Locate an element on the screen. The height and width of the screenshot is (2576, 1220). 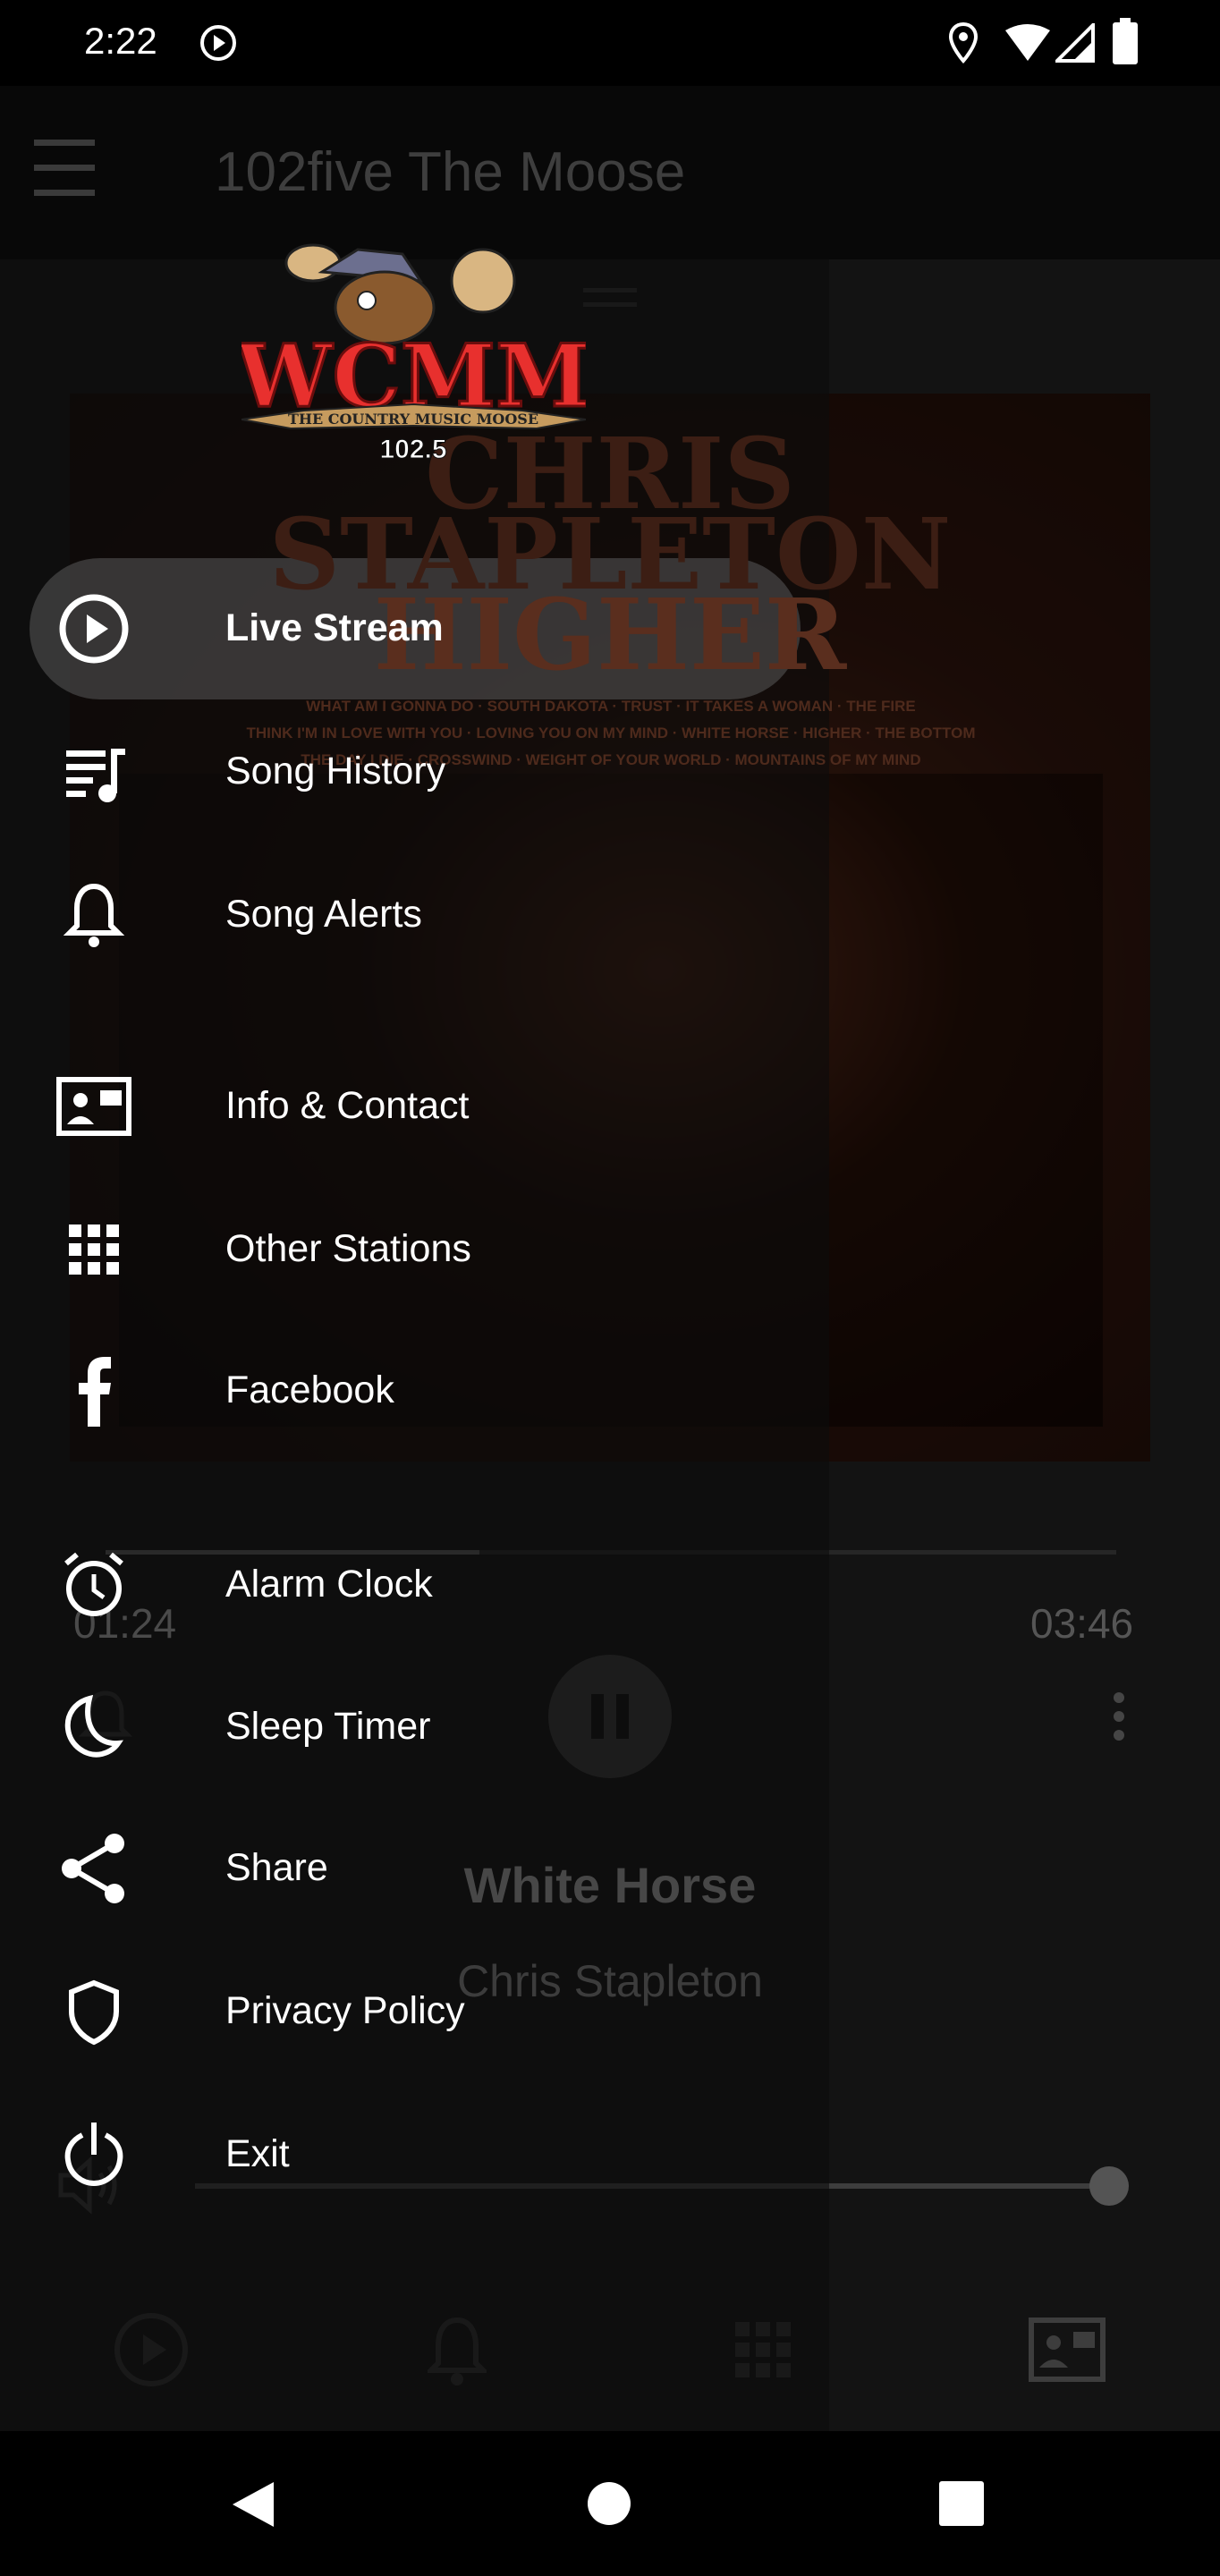
moon-icon is located at coordinates (93, 1726).